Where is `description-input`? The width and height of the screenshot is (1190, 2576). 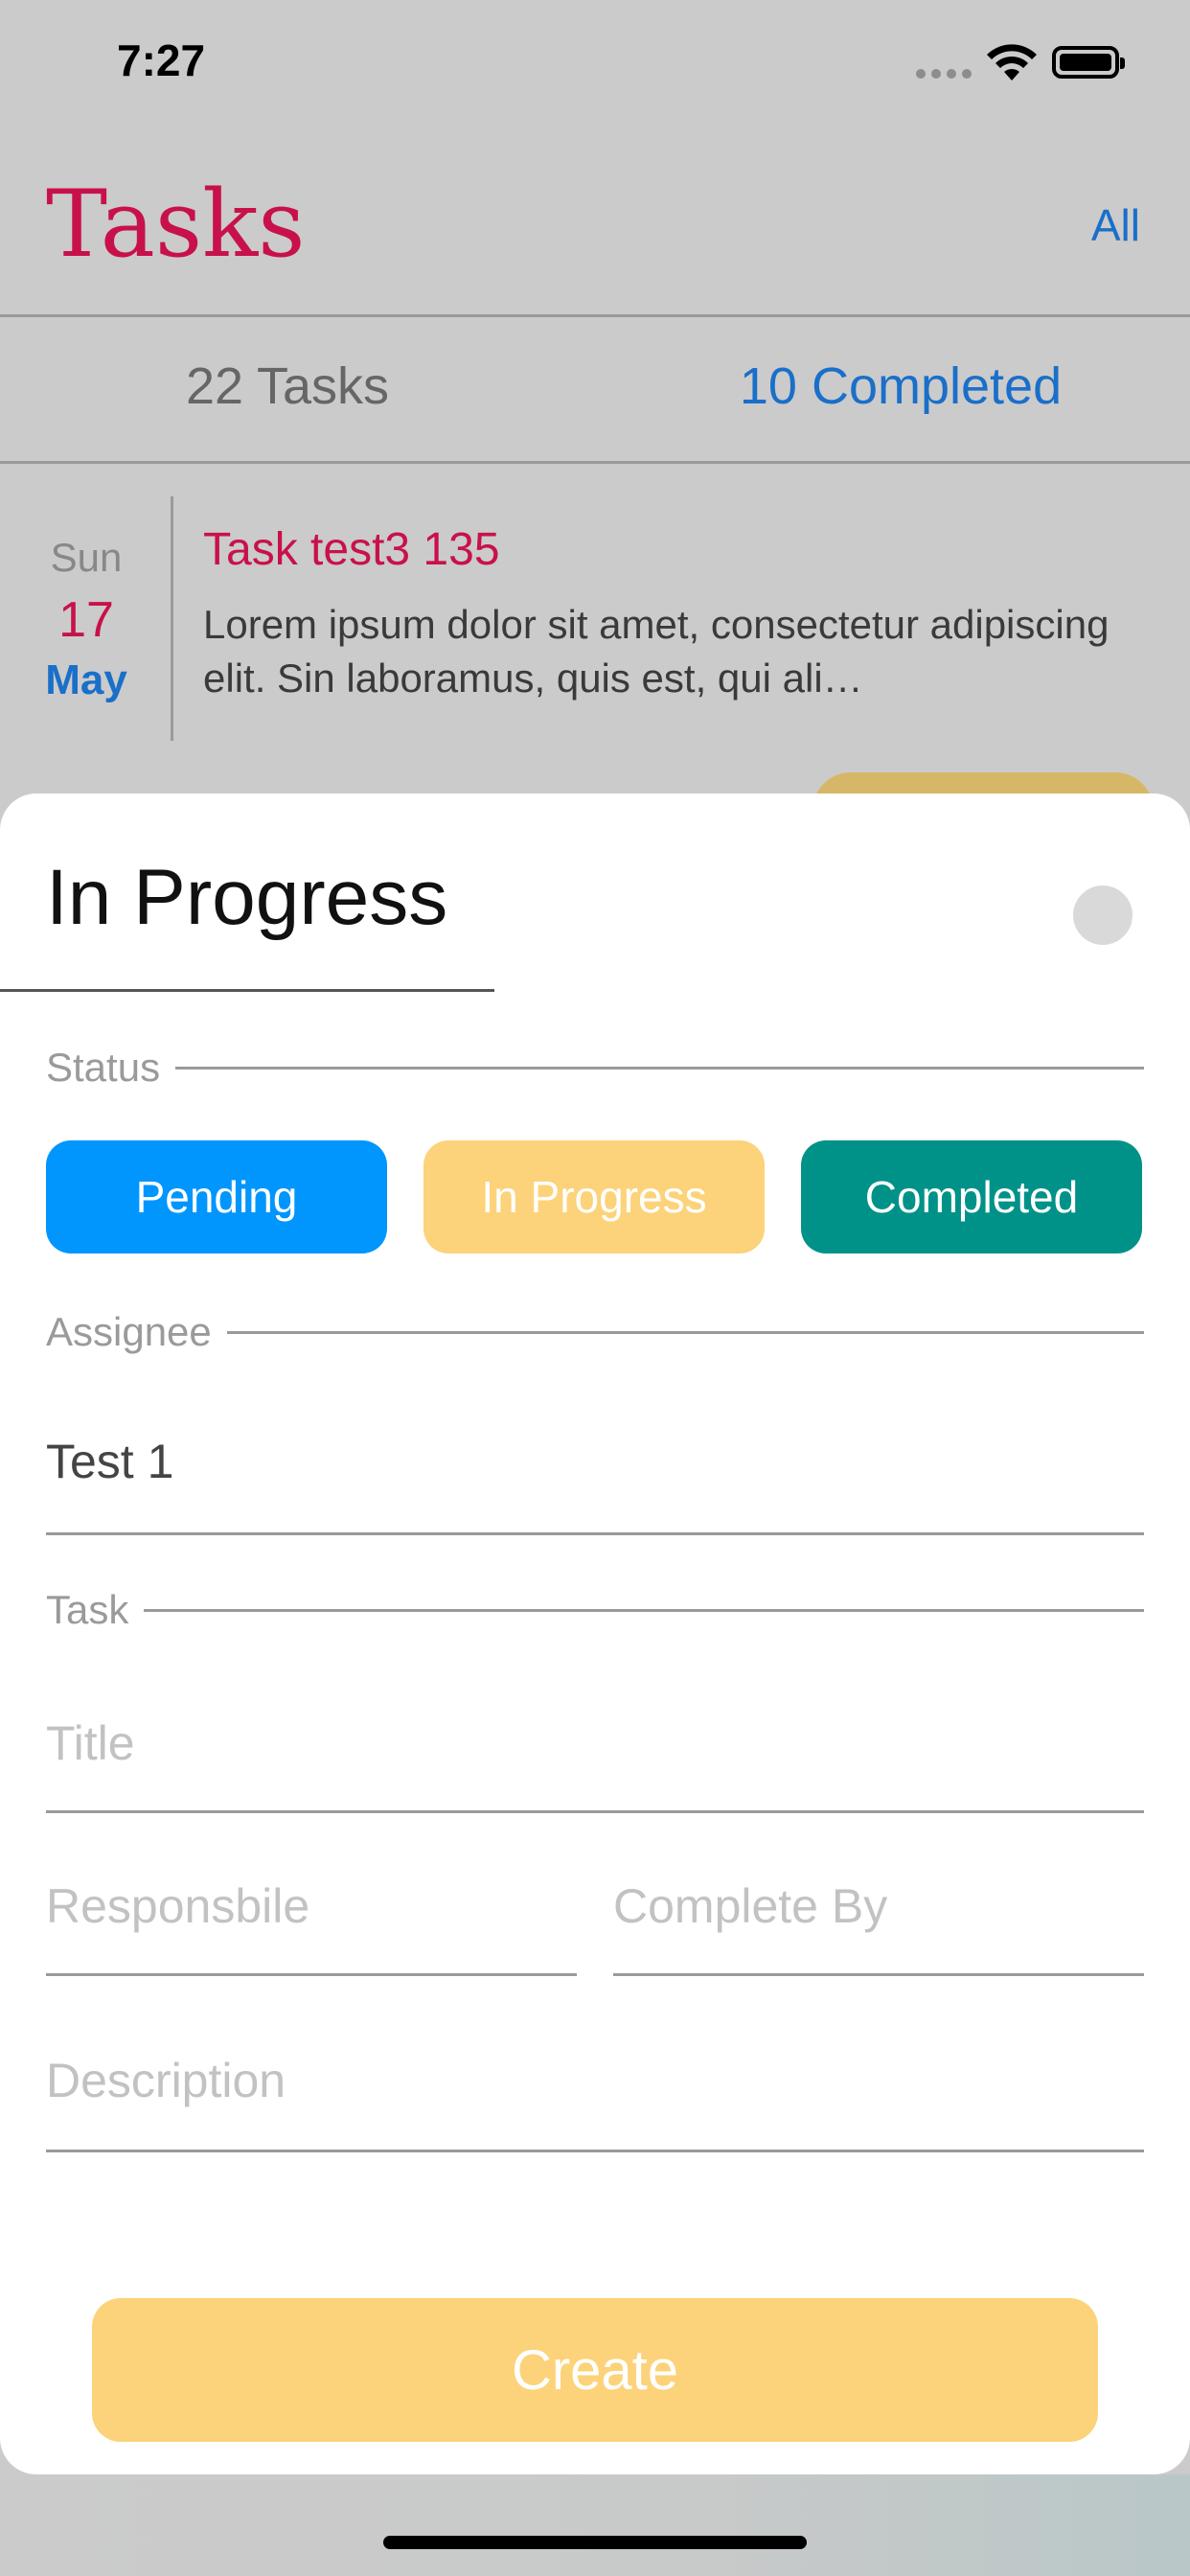
description-input is located at coordinates (595, 2080).